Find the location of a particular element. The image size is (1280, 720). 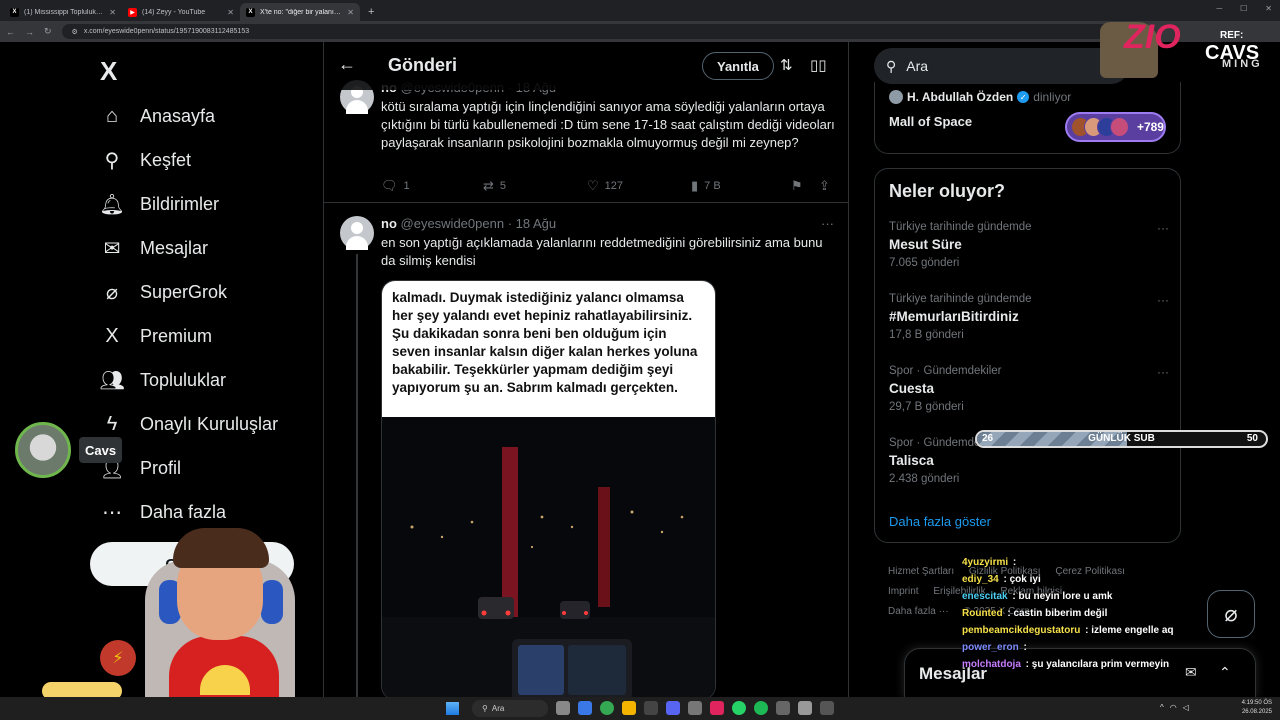

chrome-icon is located at coordinates (607, 708).